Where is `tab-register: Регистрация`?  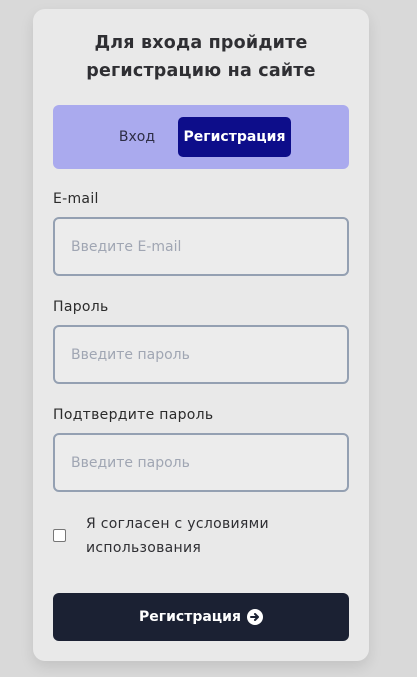
tab-register: Регистрация is located at coordinates (234, 137).